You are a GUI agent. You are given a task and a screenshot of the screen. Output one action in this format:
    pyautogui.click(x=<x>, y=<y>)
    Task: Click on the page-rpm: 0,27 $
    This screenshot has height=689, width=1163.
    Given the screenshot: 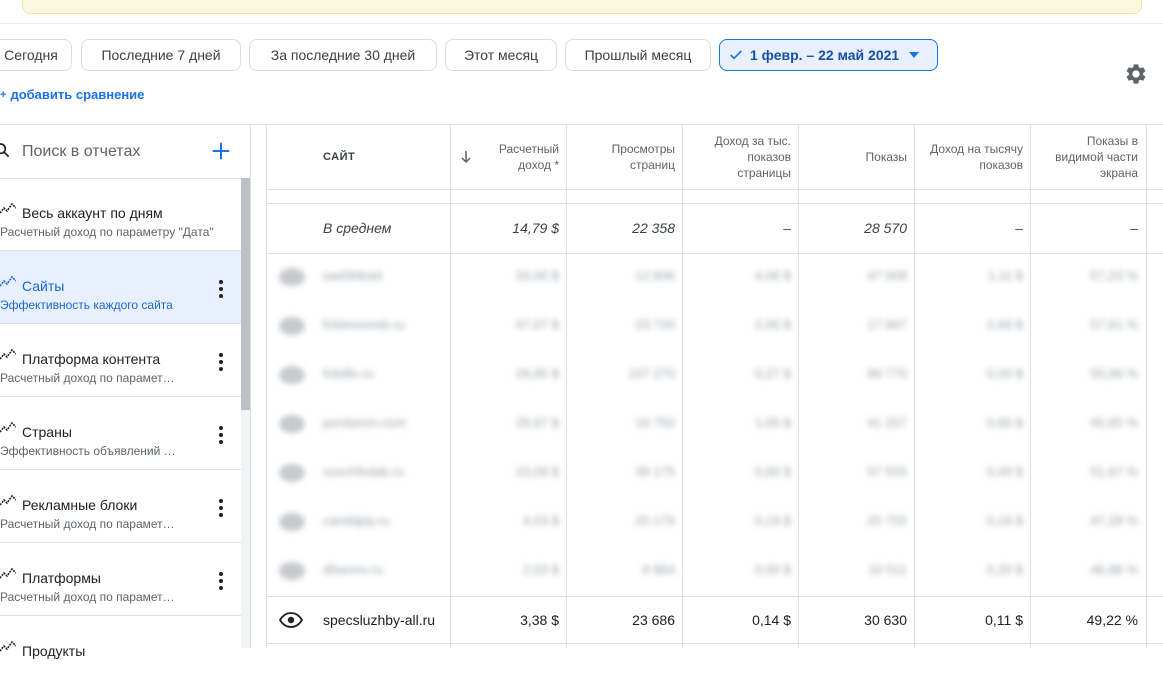 What is the action you would take?
    pyautogui.click(x=772, y=373)
    